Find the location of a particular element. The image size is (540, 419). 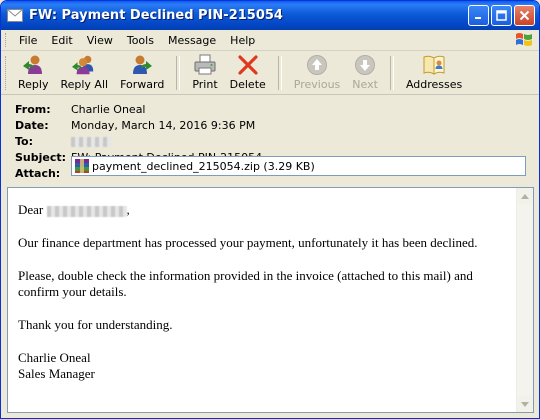

reply-all-button: Reply All is located at coordinates (84, 73).